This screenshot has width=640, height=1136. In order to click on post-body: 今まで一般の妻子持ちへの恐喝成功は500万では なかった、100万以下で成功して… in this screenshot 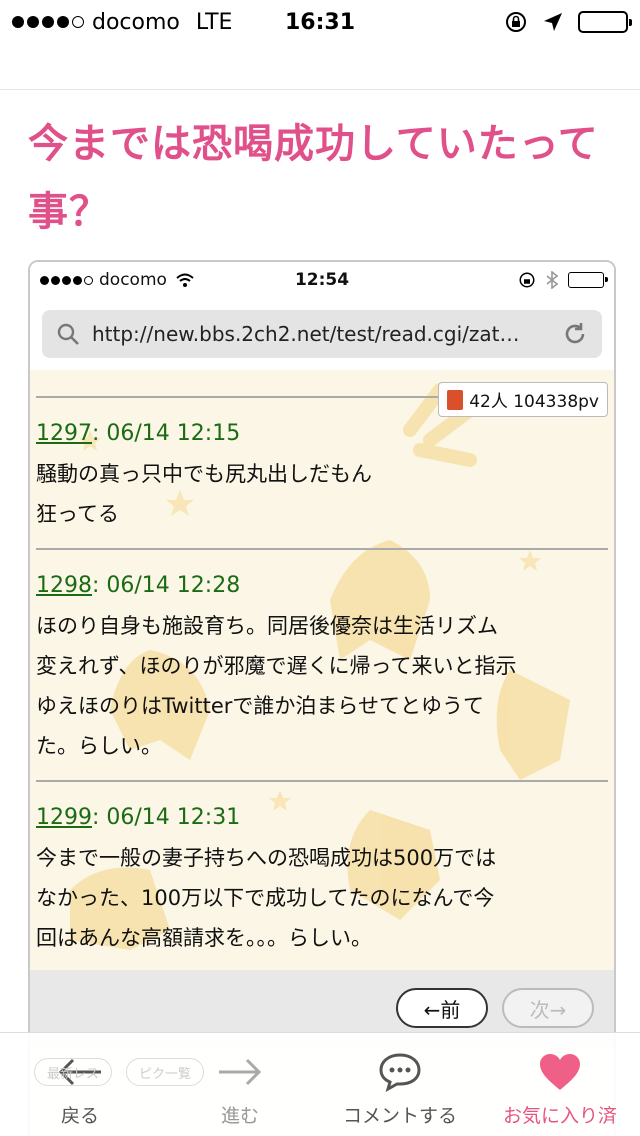, I will do `click(322, 898)`.